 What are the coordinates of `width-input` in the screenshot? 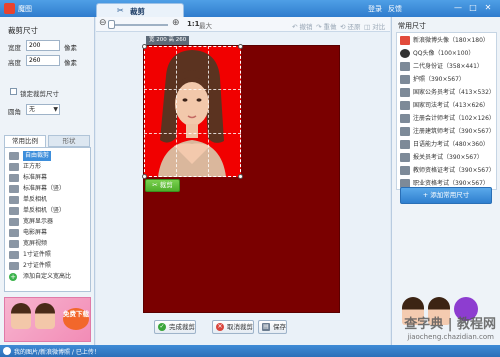 It's located at (43, 45).